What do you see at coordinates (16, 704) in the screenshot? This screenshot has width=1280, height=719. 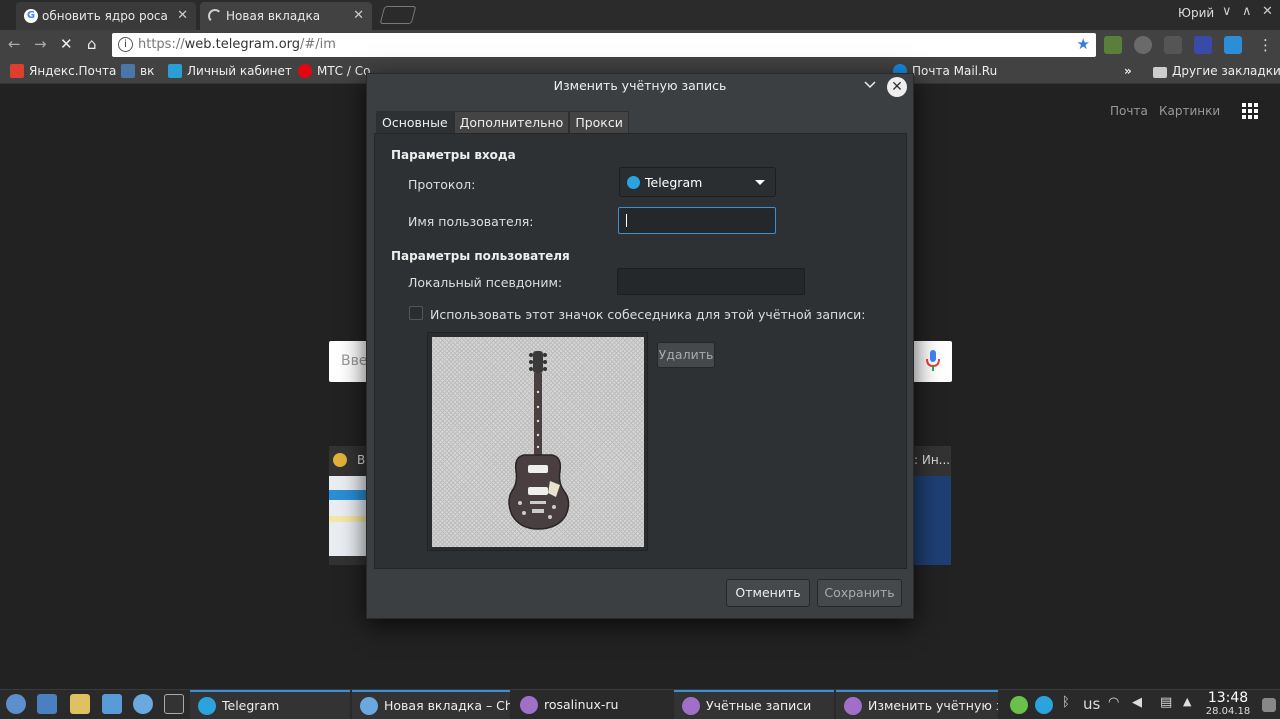 I see `app-launcher-icon` at bounding box center [16, 704].